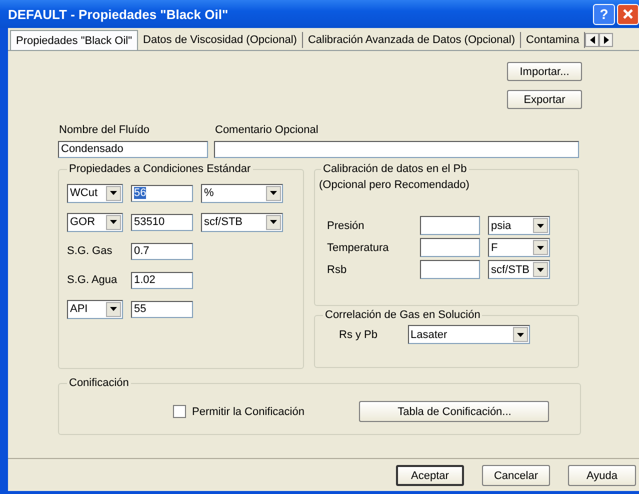  I want to click on value-field: 53510, so click(162, 222).